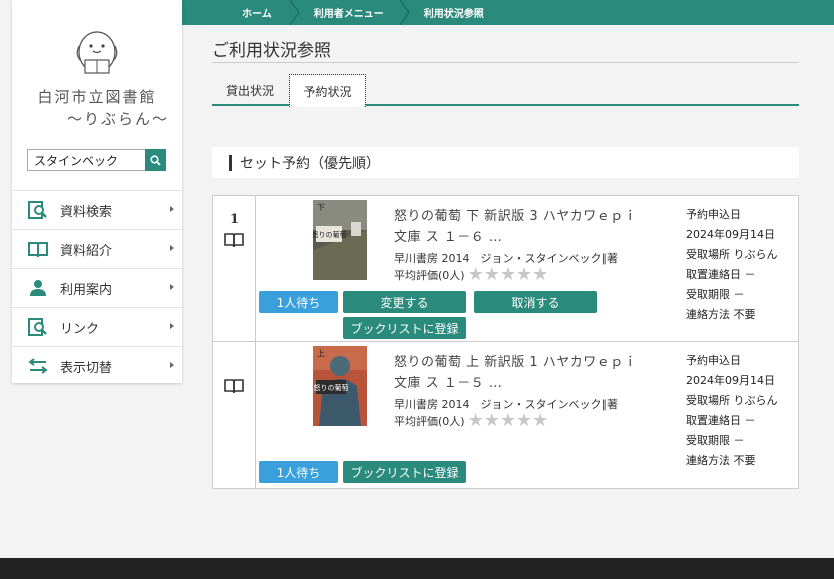 Image resolution: width=834 pixels, height=579 pixels. Describe the element at coordinates (505, 62) in the screenshot. I see `divider` at that location.